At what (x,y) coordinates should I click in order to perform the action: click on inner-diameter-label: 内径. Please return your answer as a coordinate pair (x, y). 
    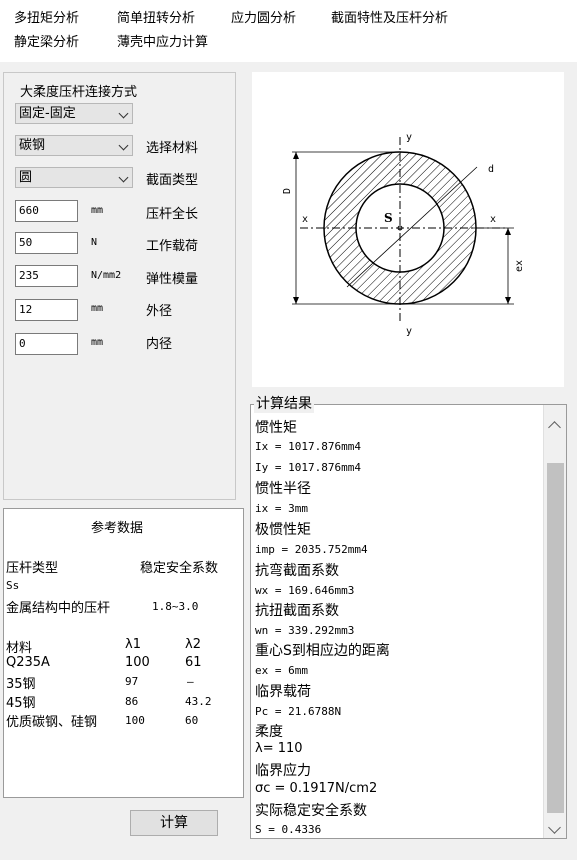
    Looking at the image, I should click on (159, 344).